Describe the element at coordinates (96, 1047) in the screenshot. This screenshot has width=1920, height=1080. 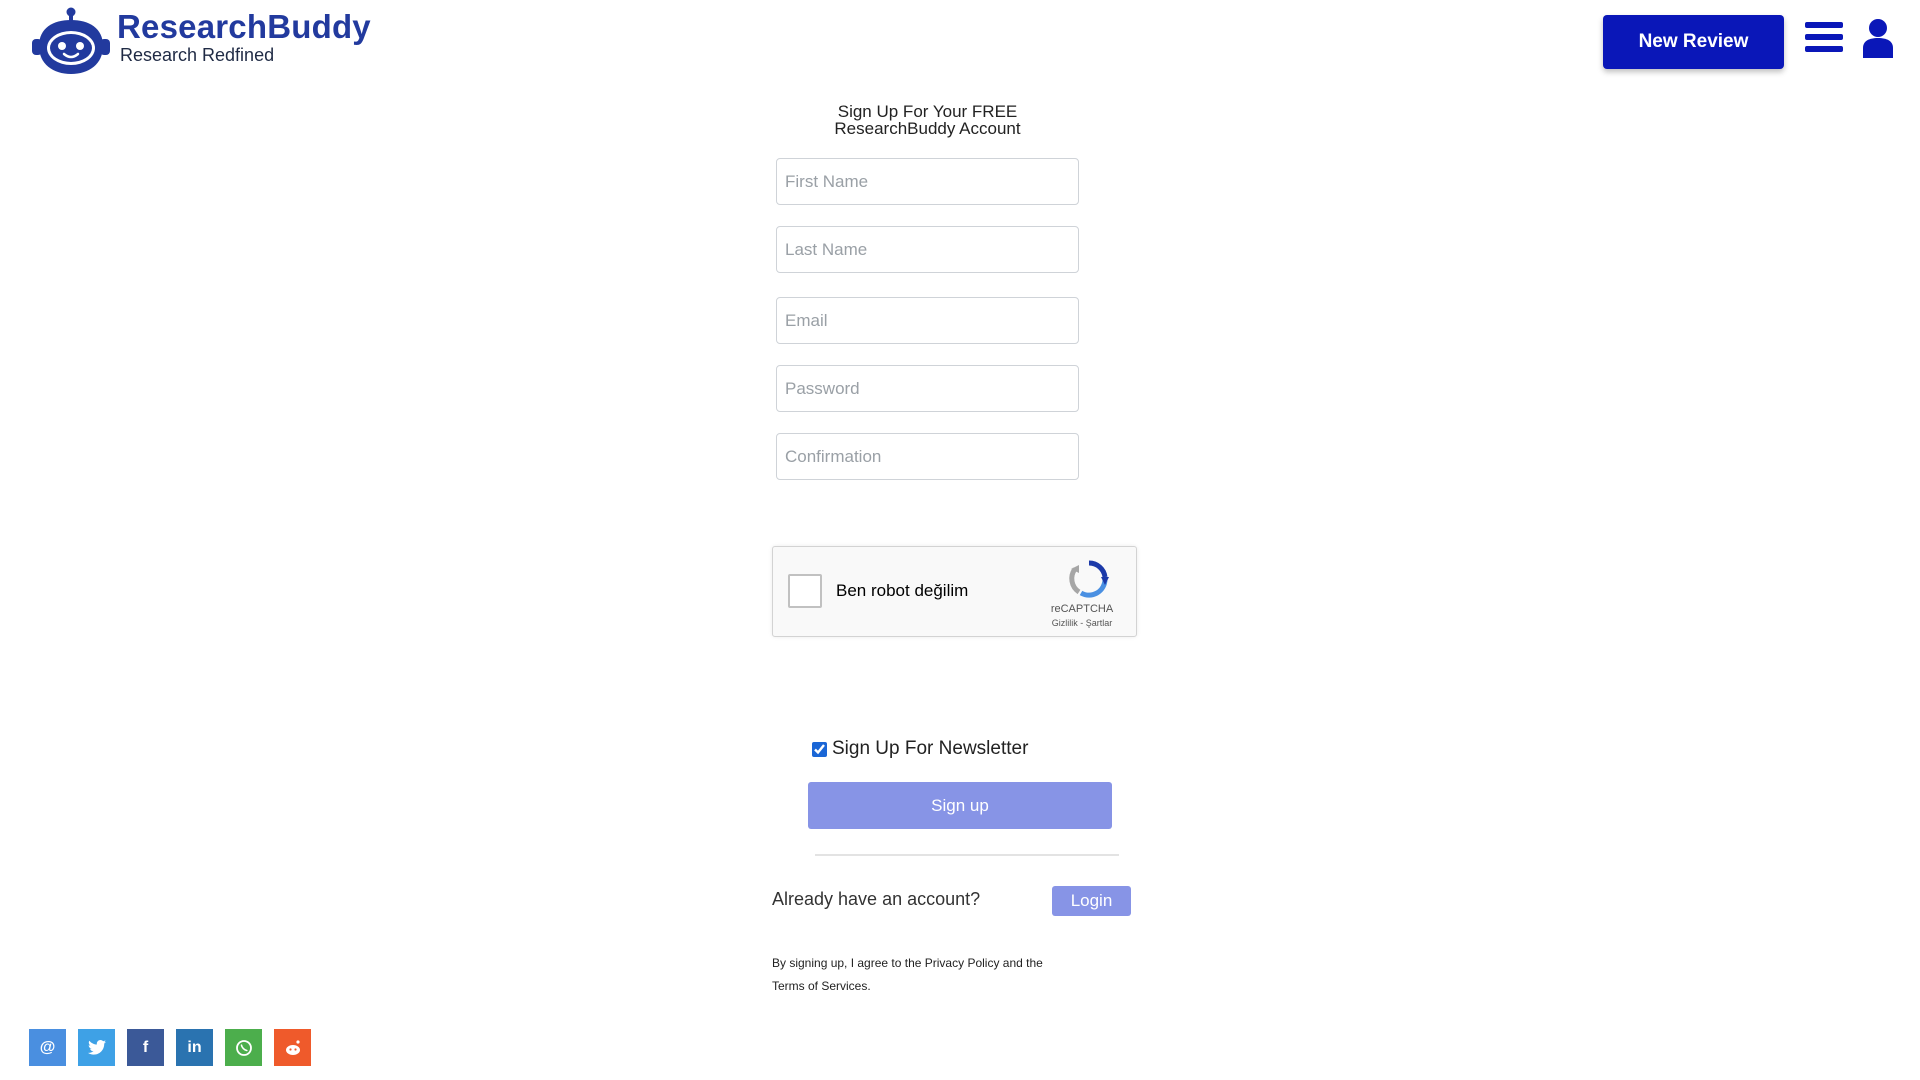
I see `twitter-icon` at that location.